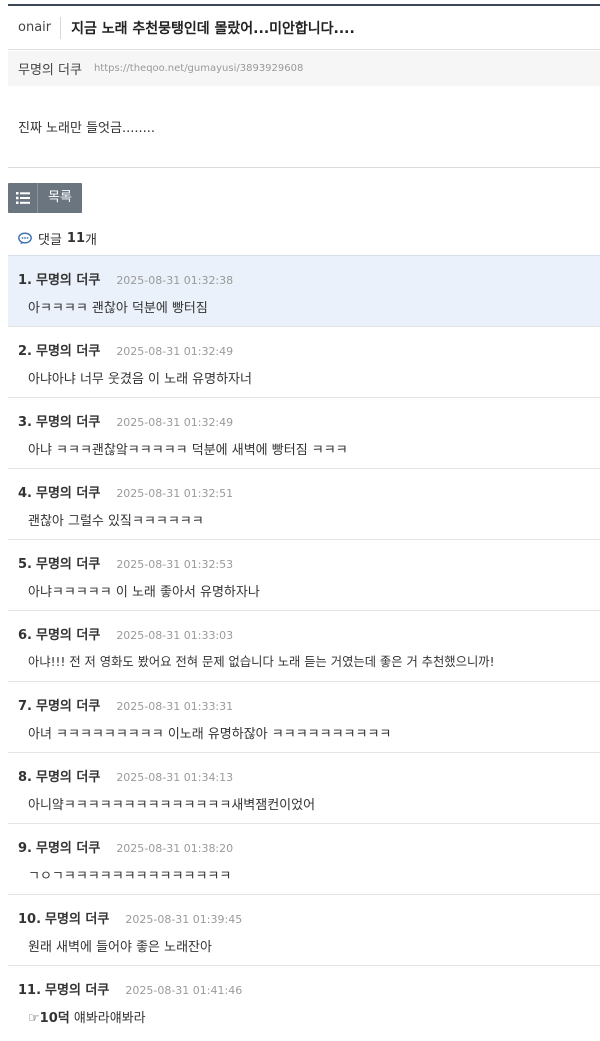 This screenshot has height=1041, width=600. Describe the element at coordinates (25, 422) in the screenshot. I see `comment-number: 3.` at that location.